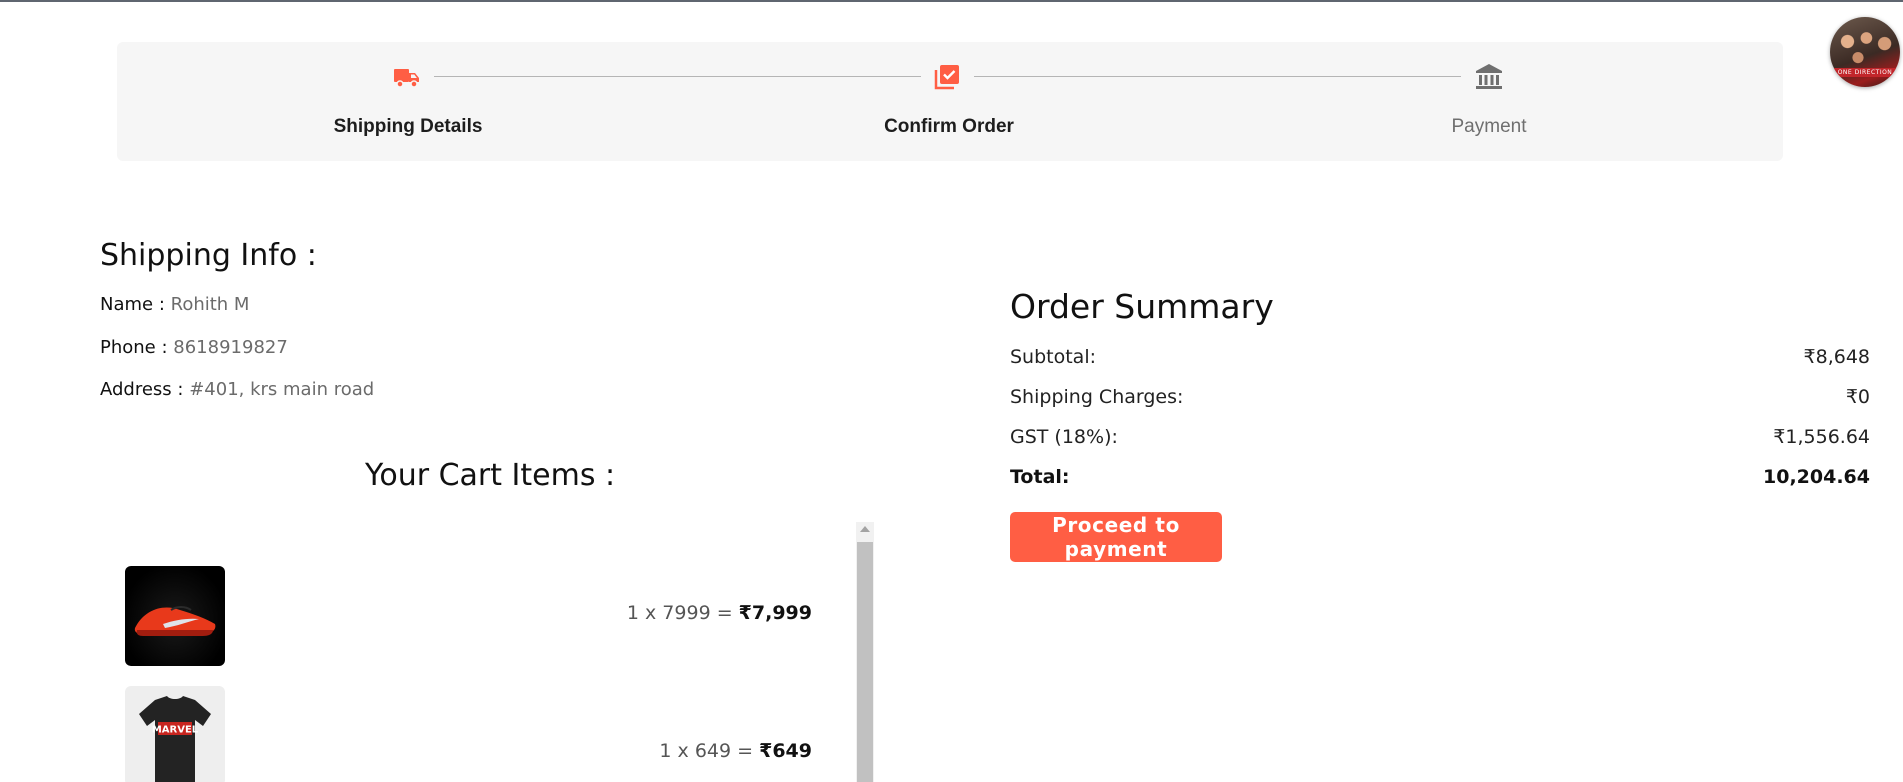  Describe the element at coordinates (1053, 357) in the screenshot. I see `subtotal-label: Subtotal:` at that location.